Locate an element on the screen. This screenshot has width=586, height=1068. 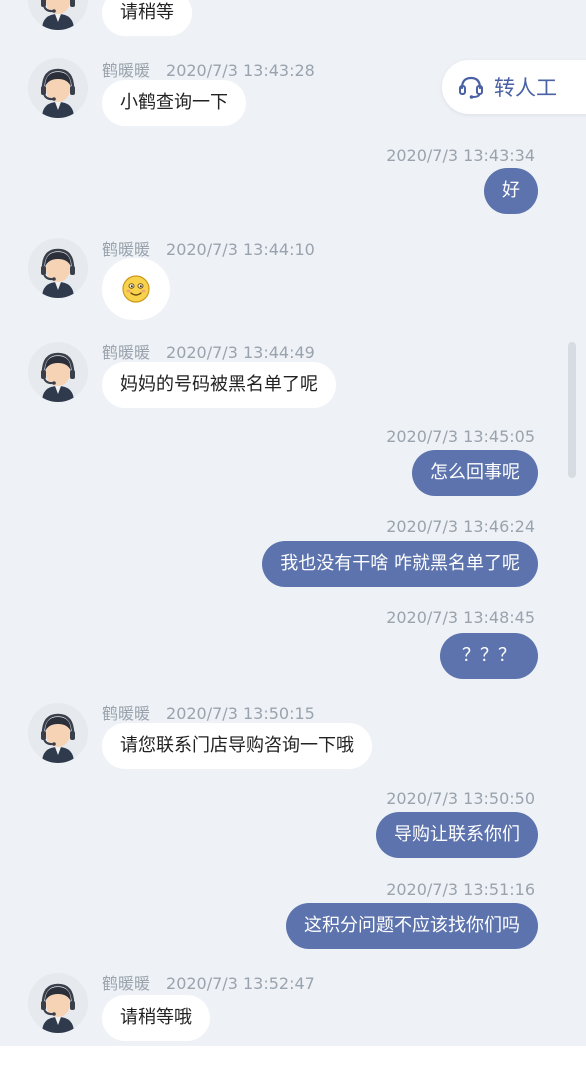
message-meta: 鹤暖暖 2020/7/3 13:43:28 is located at coordinates (208, 69).